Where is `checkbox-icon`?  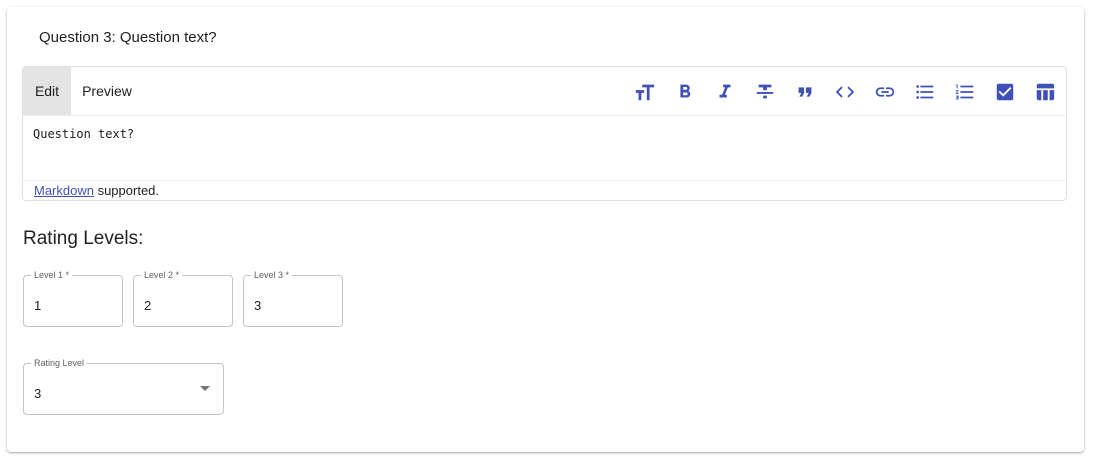 checkbox-icon is located at coordinates (1005, 92).